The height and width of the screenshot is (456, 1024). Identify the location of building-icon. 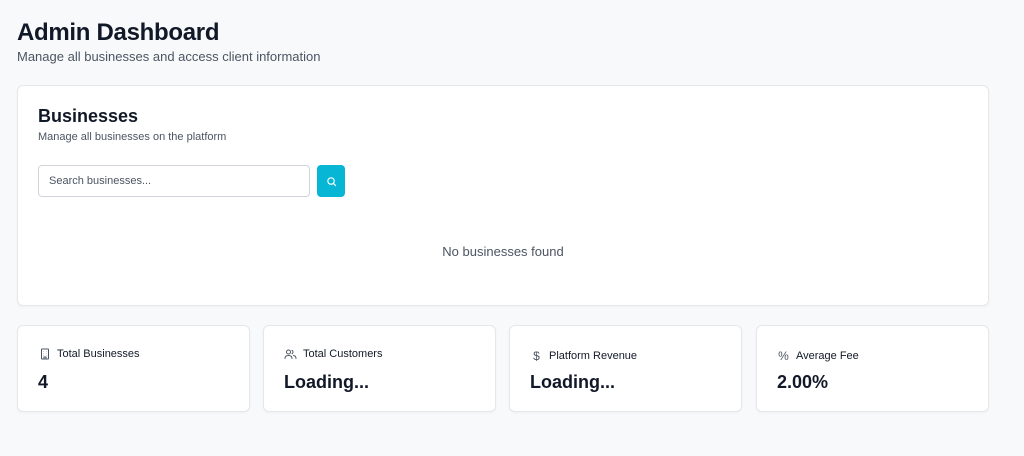
(44, 353).